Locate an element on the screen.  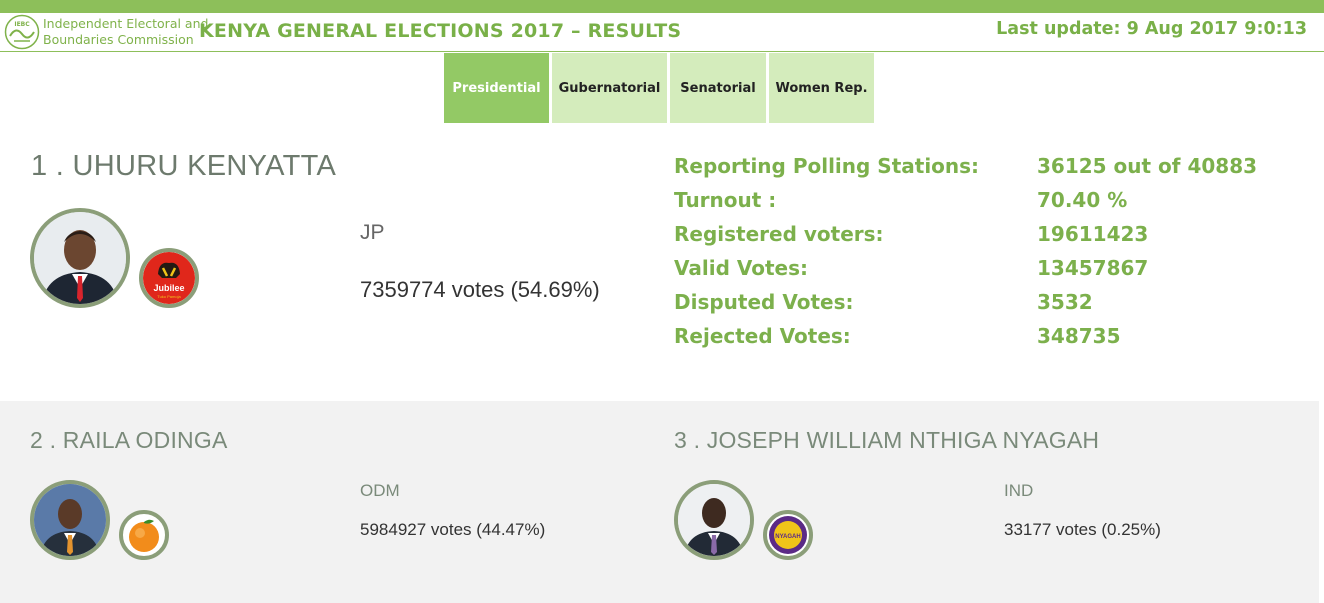
tab-presidential: Presidential is located at coordinates (496, 88).